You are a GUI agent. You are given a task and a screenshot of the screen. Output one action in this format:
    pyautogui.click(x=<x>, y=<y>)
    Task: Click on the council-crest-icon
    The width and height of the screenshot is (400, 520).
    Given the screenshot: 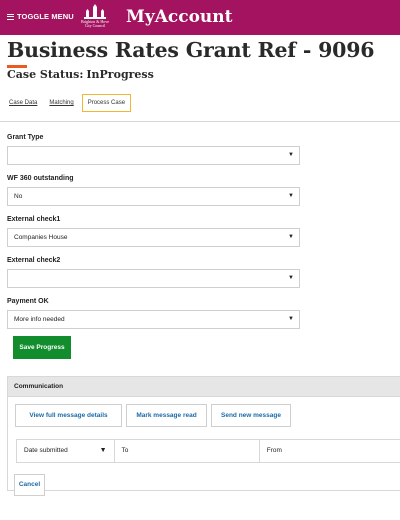 What is the action you would take?
    pyautogui.click(x=95, y=11)
    